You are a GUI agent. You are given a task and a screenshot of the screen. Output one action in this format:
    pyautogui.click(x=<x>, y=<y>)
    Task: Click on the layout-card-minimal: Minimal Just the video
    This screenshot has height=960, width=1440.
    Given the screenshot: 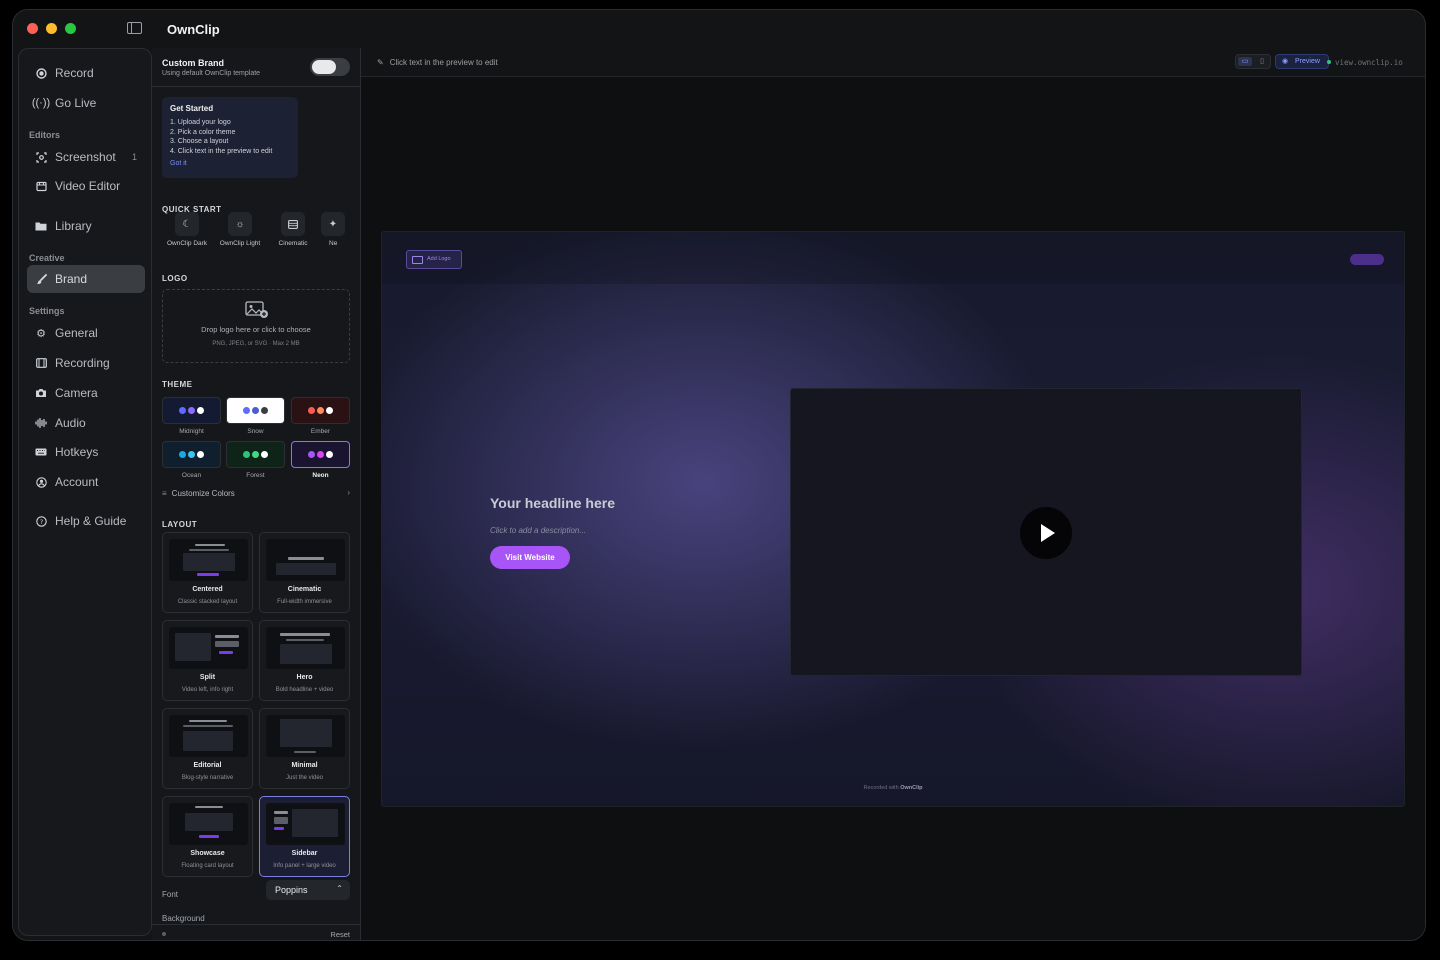 What is the action you would take?
    pyautogui.click(x=304, y=748)
    